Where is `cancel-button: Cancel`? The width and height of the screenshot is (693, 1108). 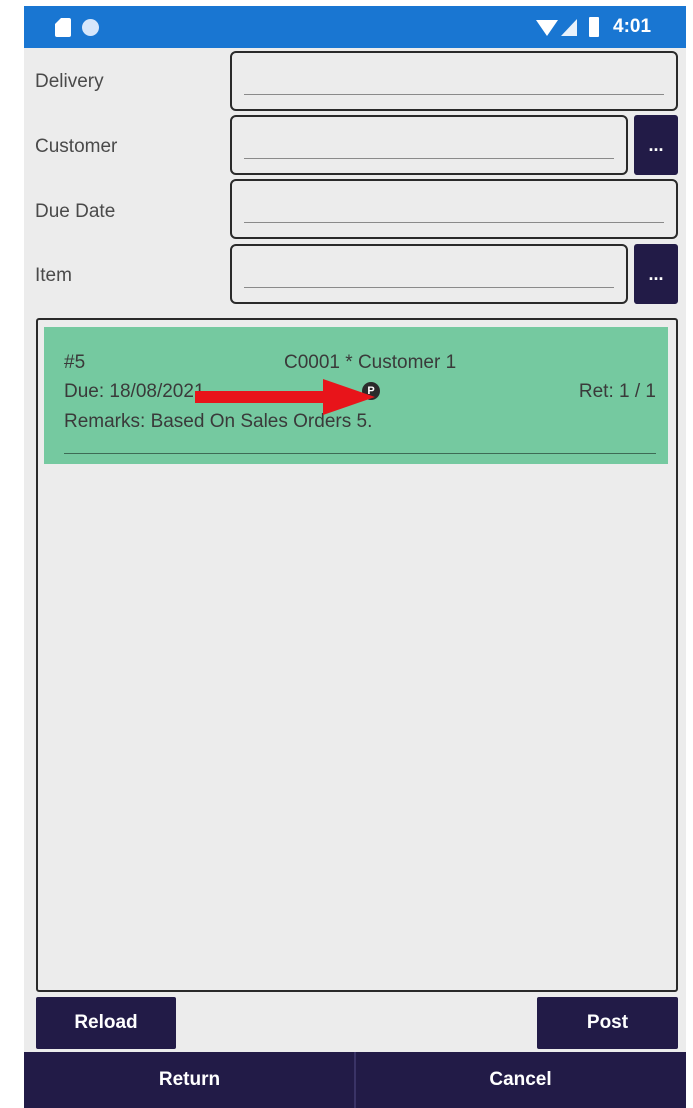 cancel-button: Cancel is located at coordinates (520, 1080).